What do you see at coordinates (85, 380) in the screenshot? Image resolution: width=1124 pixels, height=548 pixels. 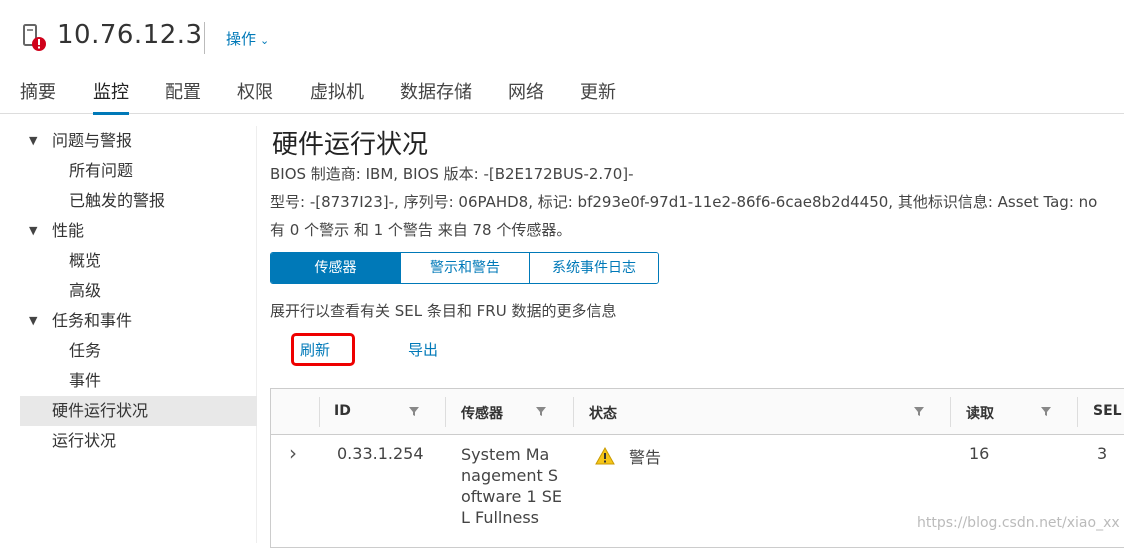 I see `sidebar-item-label: 事件` at bounding box center [85, 380].